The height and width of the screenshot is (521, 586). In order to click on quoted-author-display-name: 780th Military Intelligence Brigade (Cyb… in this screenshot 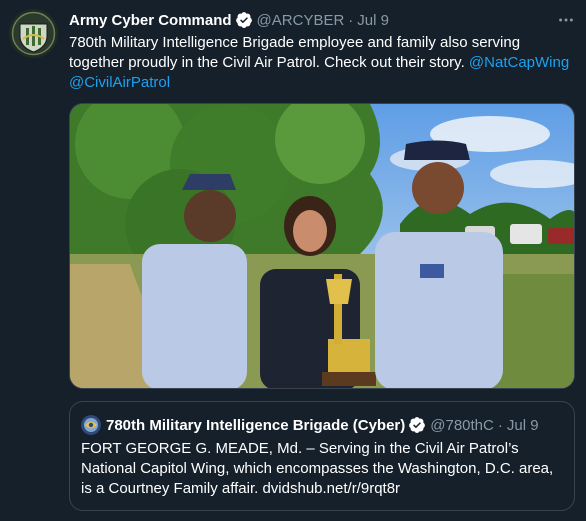, I will do `click(255, 425)`.